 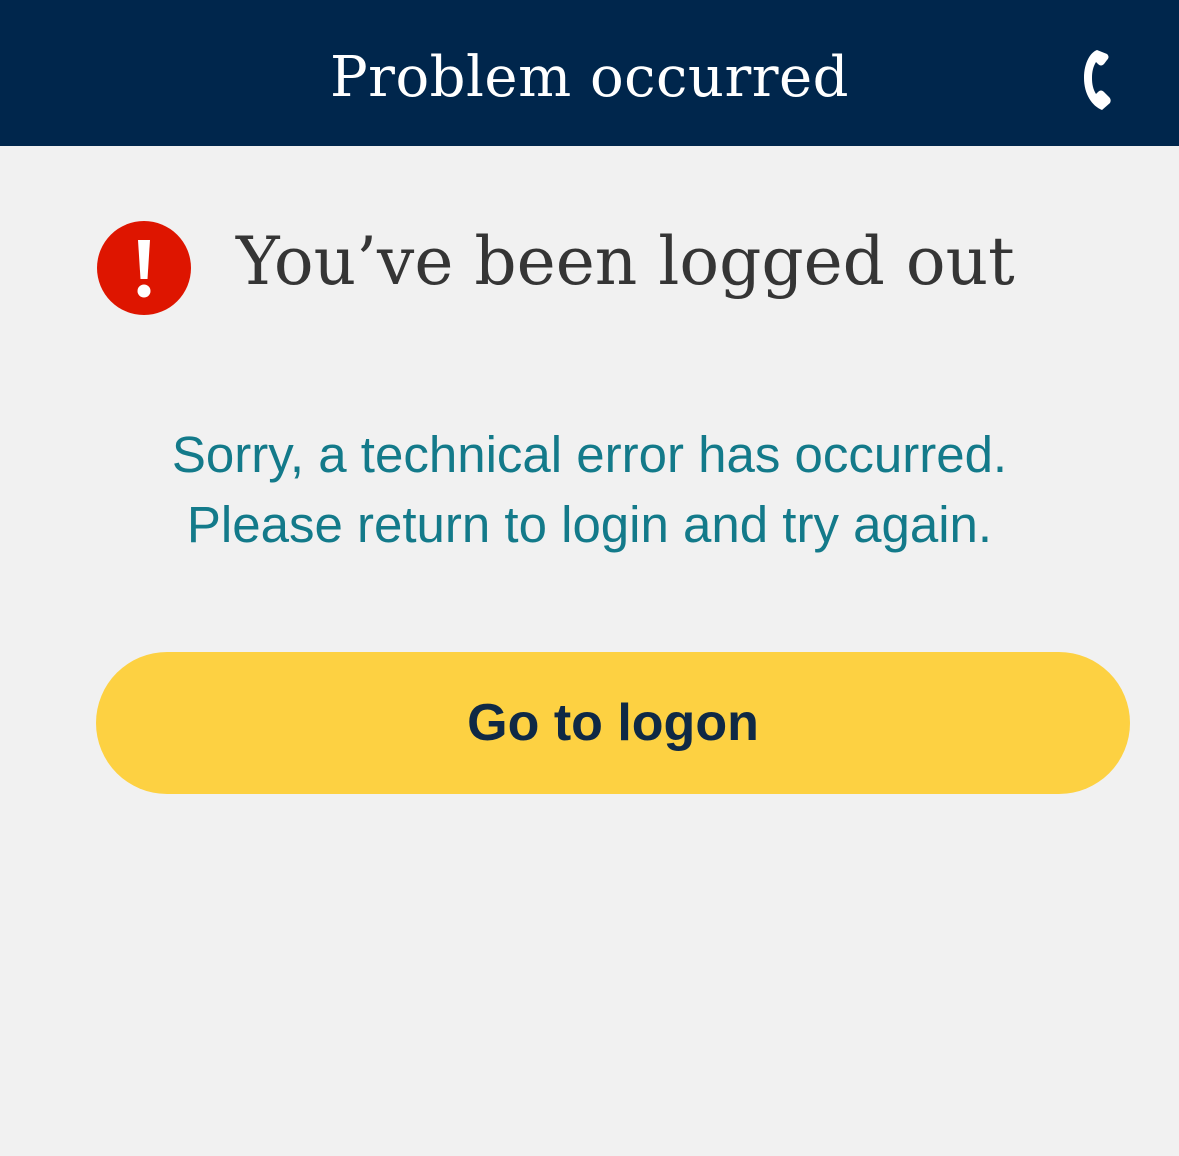 I want to click on call-button, so click(x=1097, y=80).